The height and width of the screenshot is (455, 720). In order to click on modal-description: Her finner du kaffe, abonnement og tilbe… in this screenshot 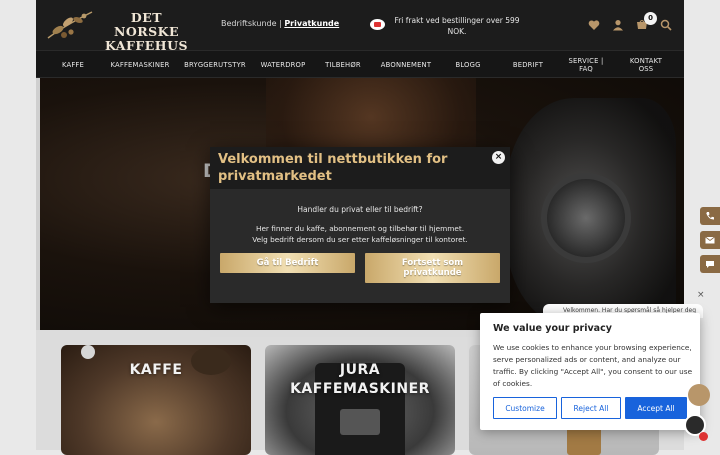, I will do `click(360, 234)`.